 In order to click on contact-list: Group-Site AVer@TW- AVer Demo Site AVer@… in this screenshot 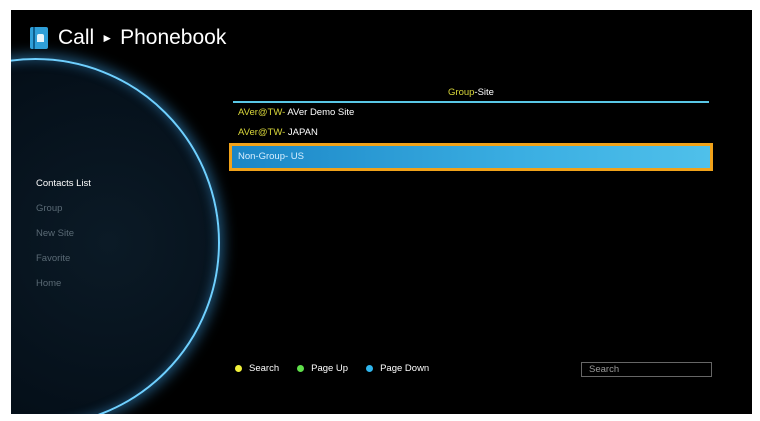, I will do `click(471, 128)`.